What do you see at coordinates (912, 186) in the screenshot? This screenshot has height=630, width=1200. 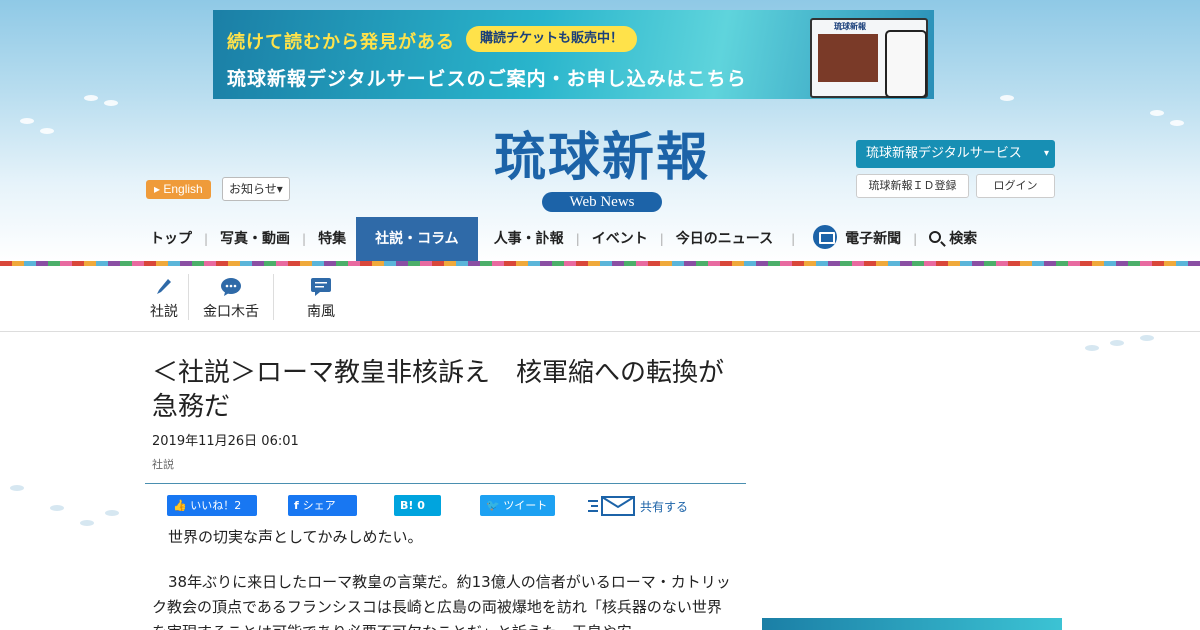 I see `id-register-button: 琉球新報ＩＤ登録` at bounding box center [912, 186].